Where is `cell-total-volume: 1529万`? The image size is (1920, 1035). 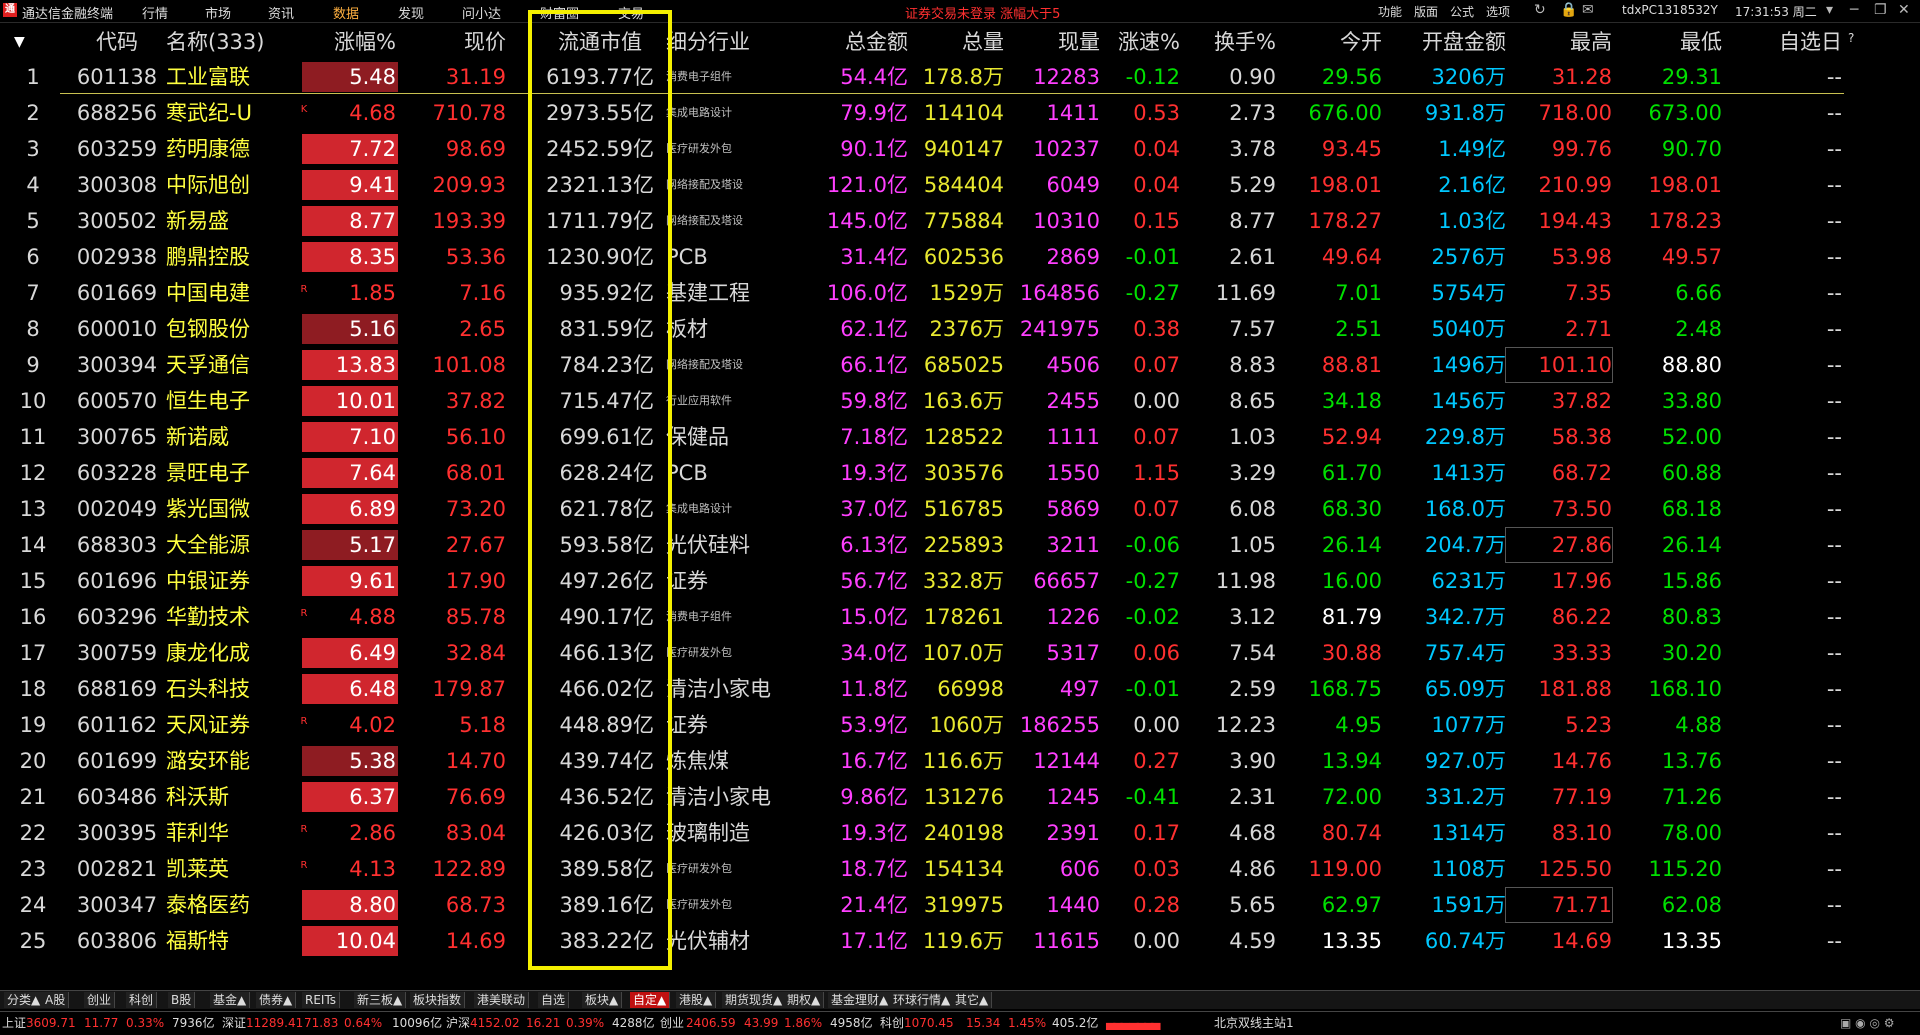 cell-total-volume: 1529万 is located at coordinates (956, 293).